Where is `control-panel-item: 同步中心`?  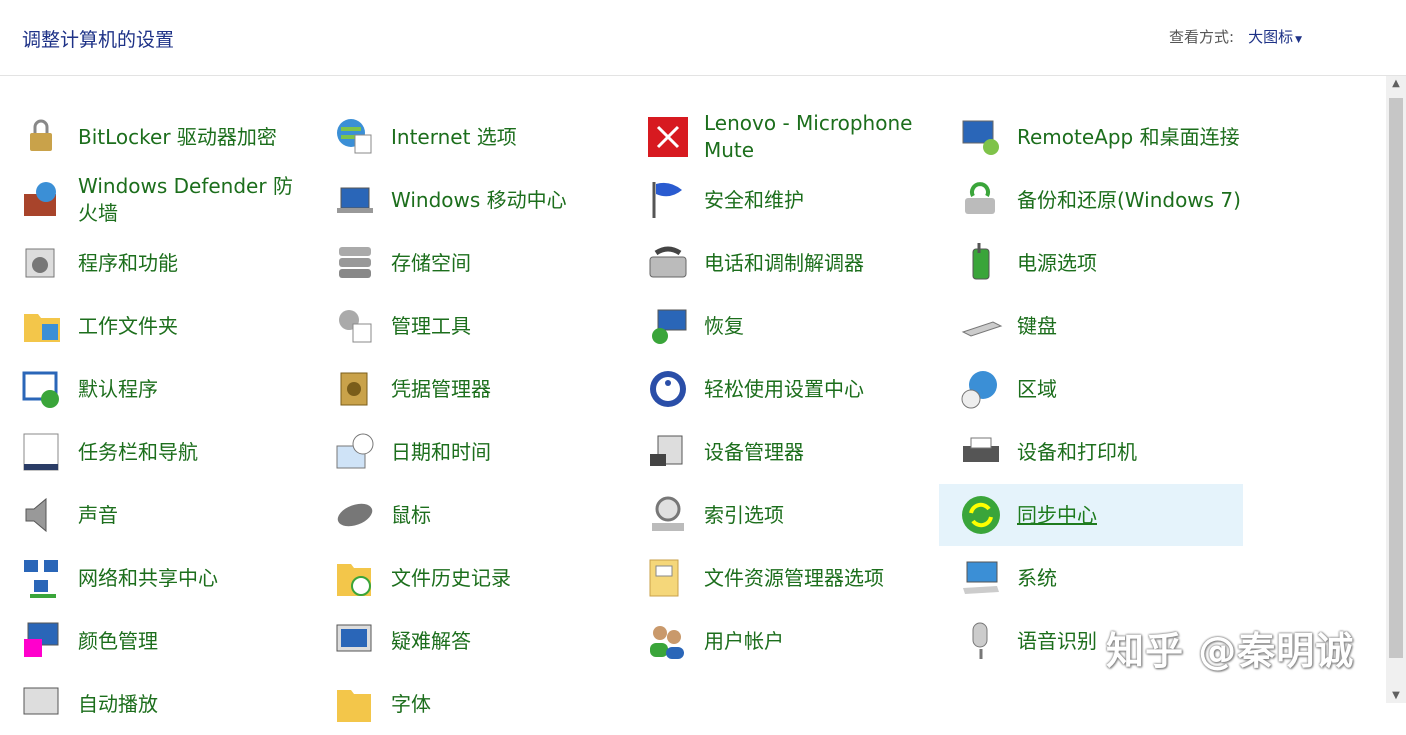
control-panel-item: 同步中心 is located at coordinates (1091, 515).